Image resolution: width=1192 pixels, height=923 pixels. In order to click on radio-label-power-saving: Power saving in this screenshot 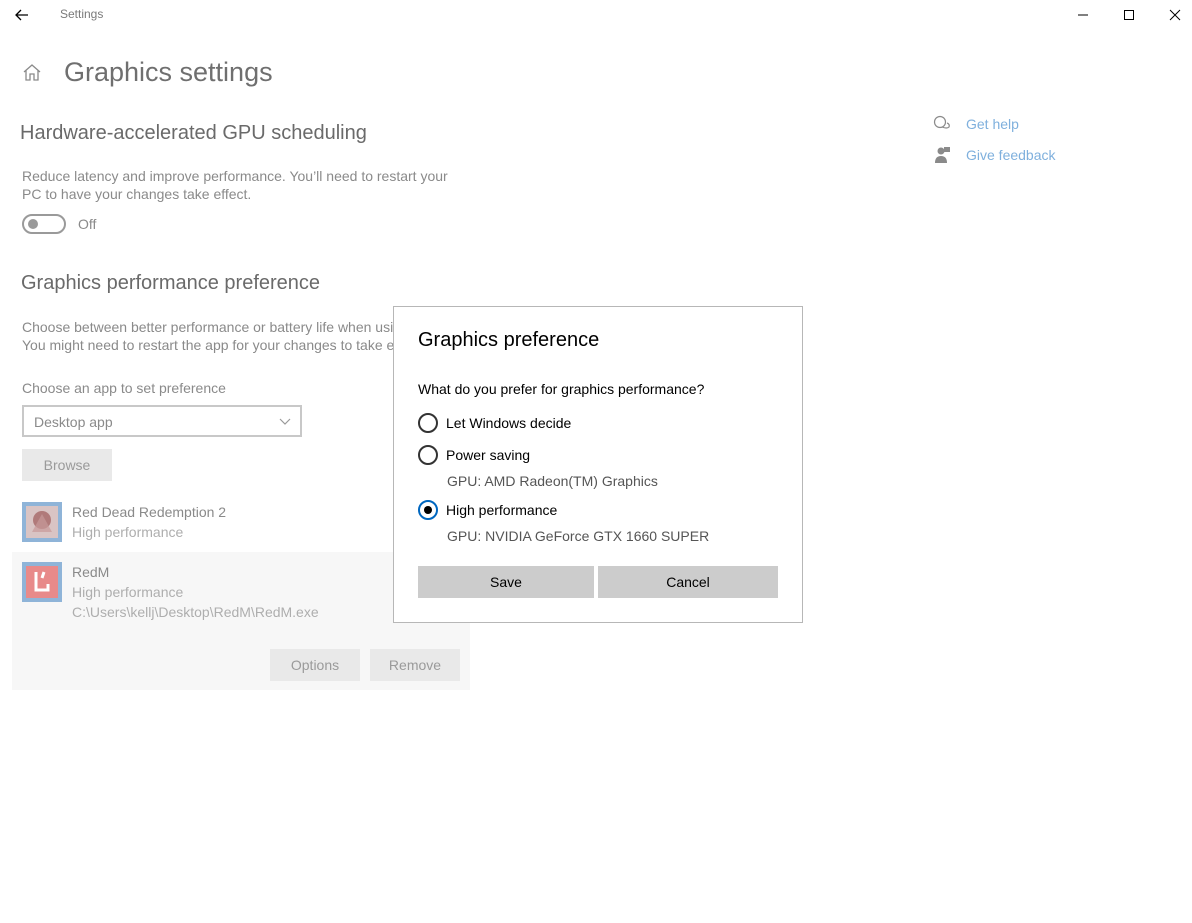, I will do `click(488, 455)`.